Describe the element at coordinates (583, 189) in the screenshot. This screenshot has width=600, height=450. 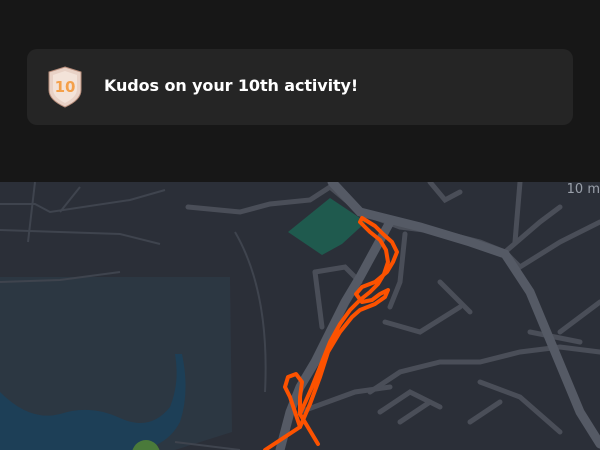
I see `map-scale-label: 10 m` at that location.